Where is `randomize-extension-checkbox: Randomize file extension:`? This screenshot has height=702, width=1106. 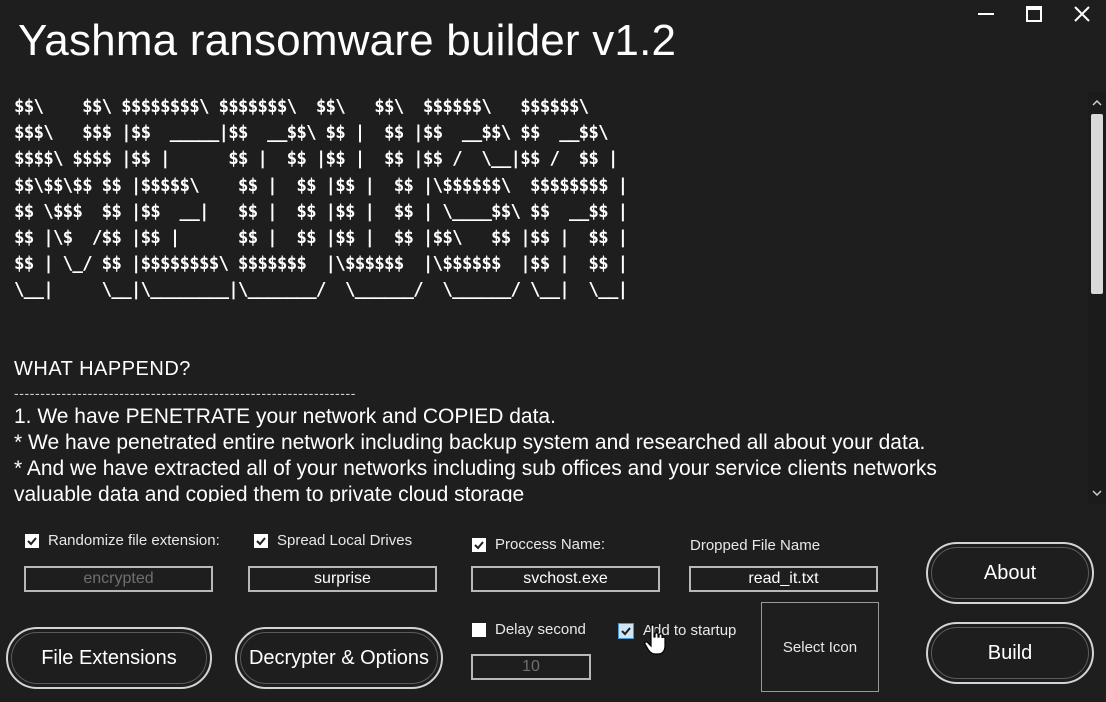
randomize-extension-checkbox: Randomize file extension: is located at coordinates (122, 540).